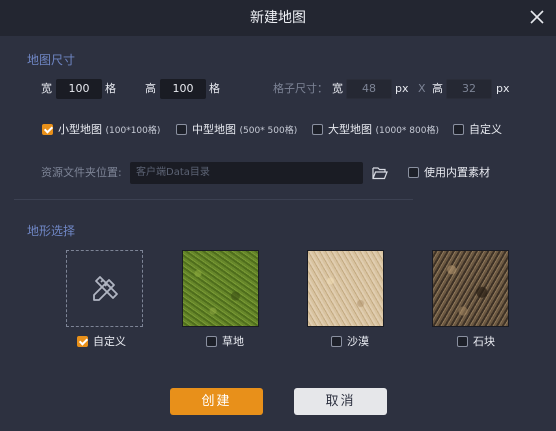 This screenshot has height=431, width=556. What do you see at coordinates (469, 89) in the screenshot?
I see `grid-height-input: 32` at bounding box center [469, 89].